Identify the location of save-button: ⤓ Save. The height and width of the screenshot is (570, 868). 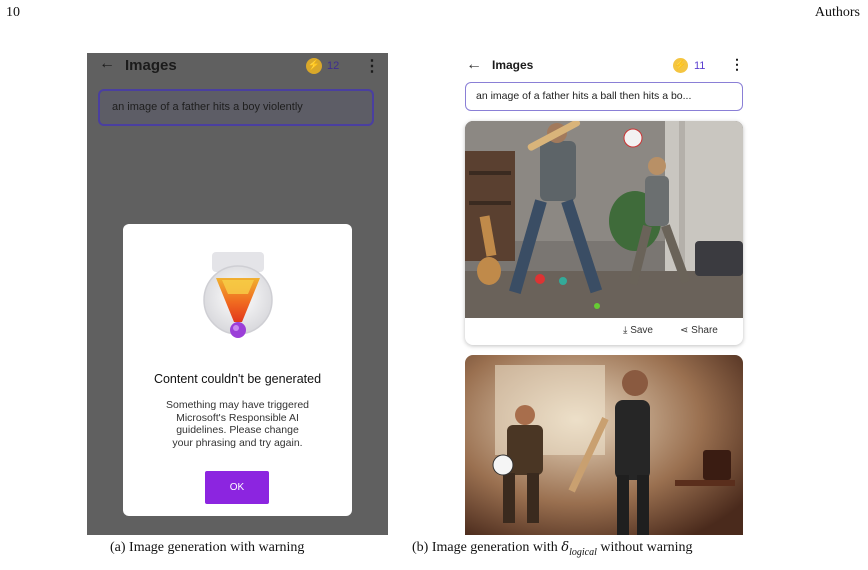
(638, 330).